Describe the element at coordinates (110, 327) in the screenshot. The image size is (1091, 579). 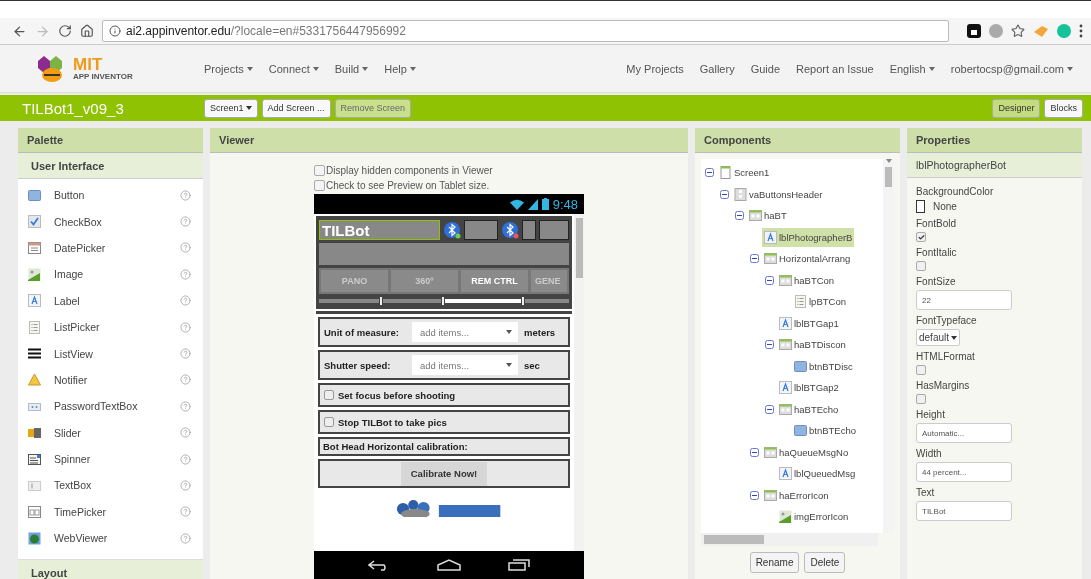
I see `palette-item: ListPicker` at that location.